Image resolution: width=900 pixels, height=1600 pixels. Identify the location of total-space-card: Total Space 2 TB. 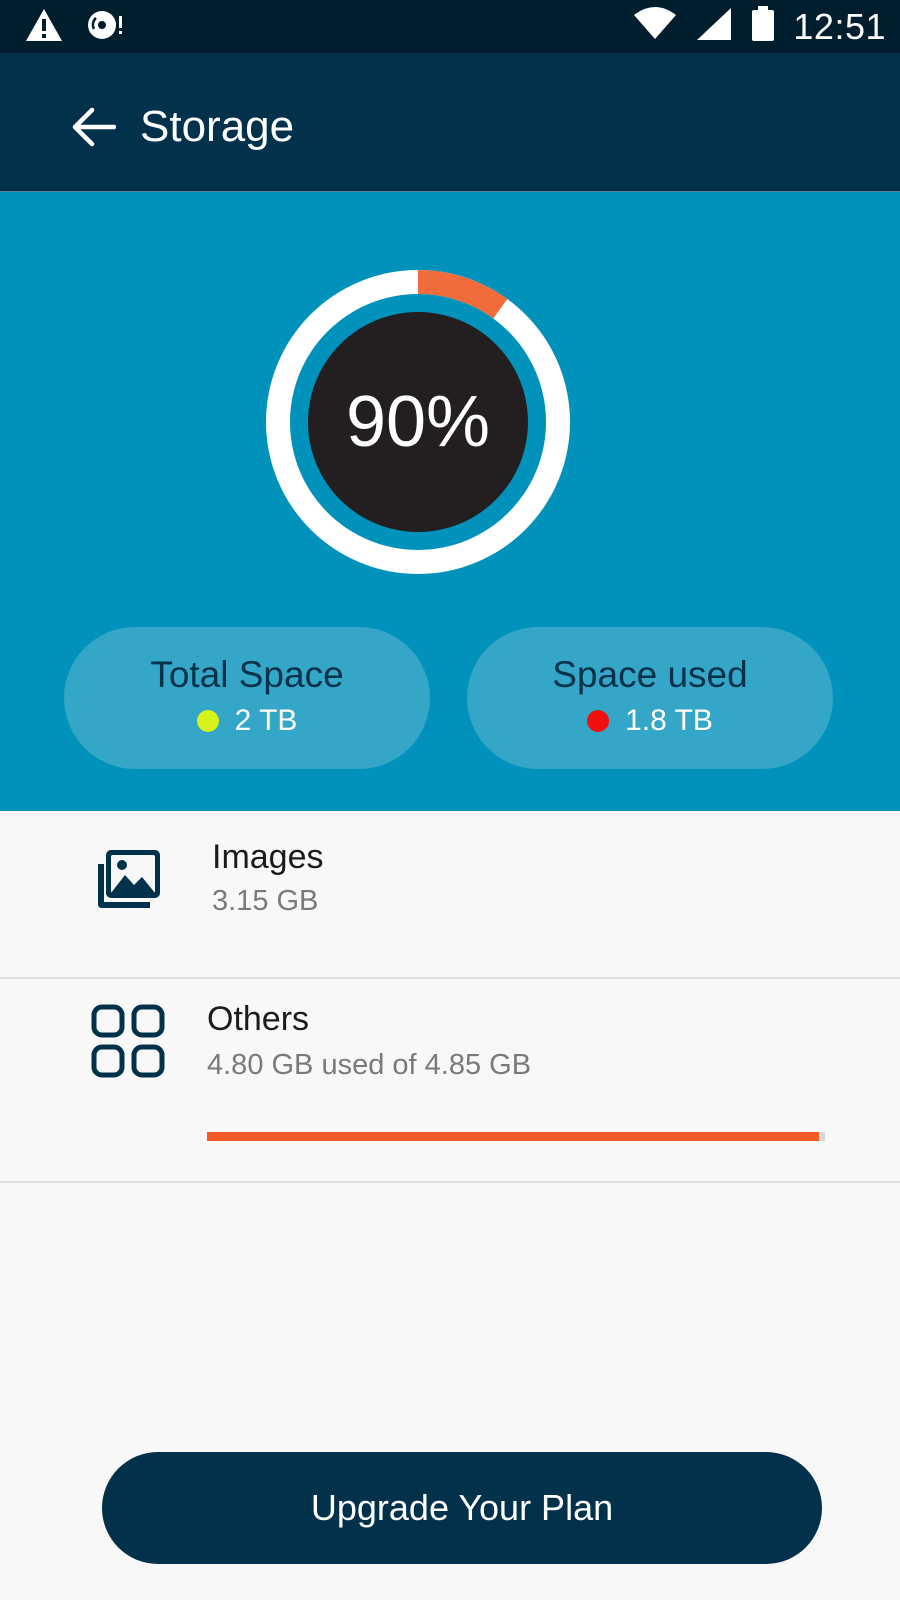
(247, 698).